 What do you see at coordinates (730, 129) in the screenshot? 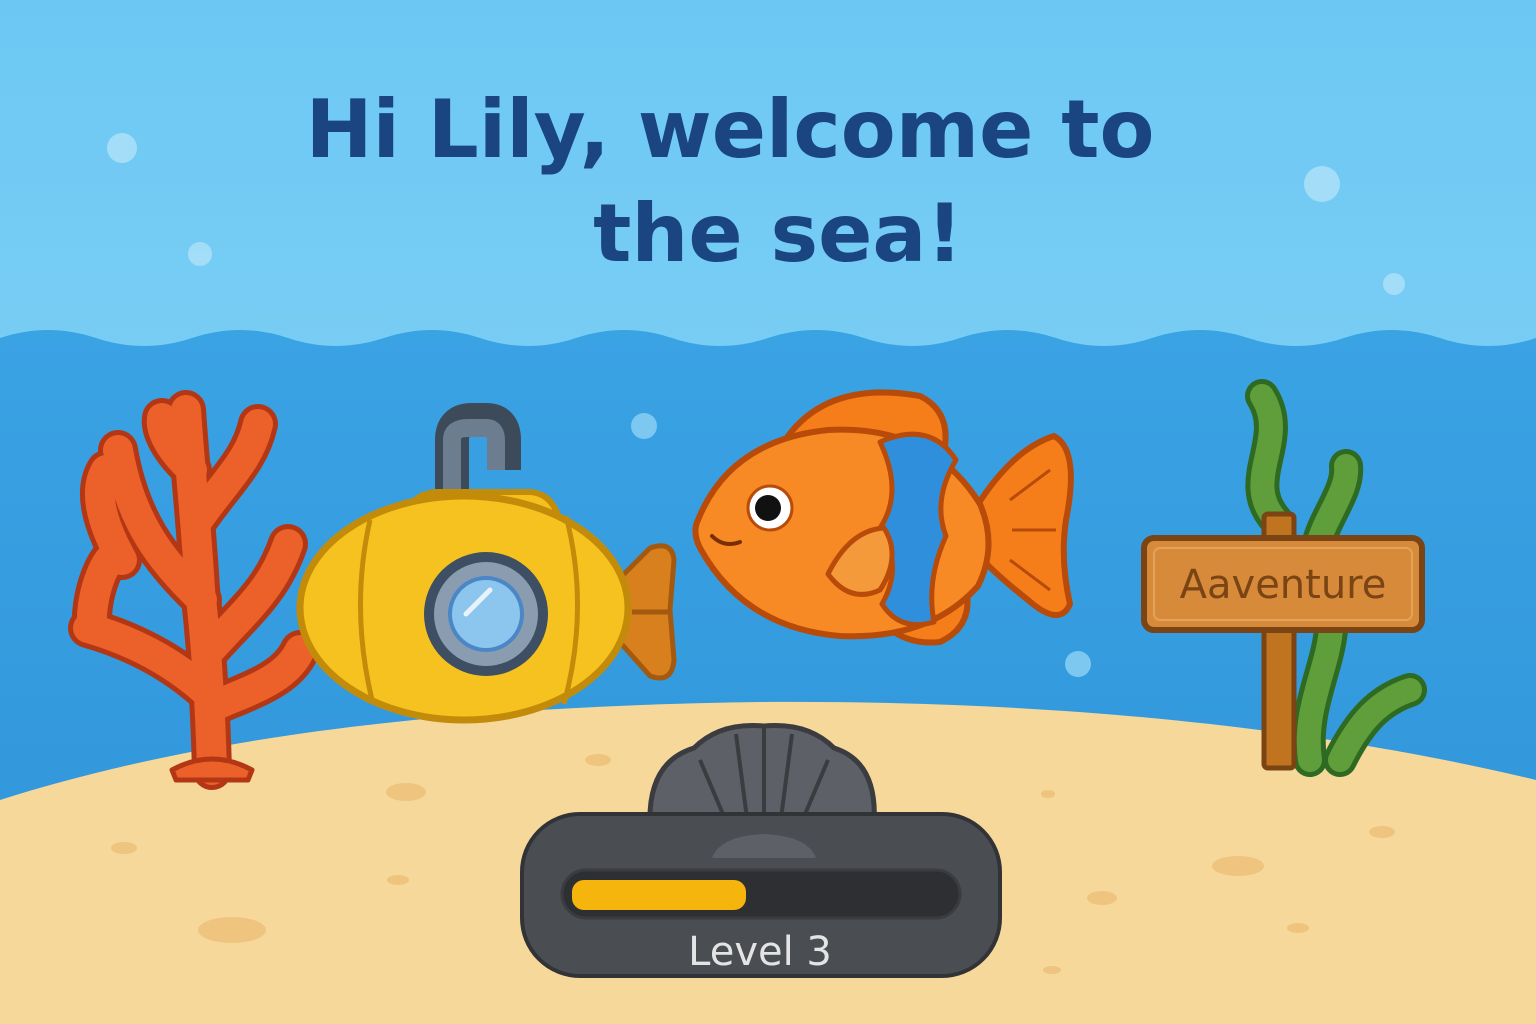
I see `welcome-line-1: Hi Lily, welcome to` at bounding box center [730, 129].